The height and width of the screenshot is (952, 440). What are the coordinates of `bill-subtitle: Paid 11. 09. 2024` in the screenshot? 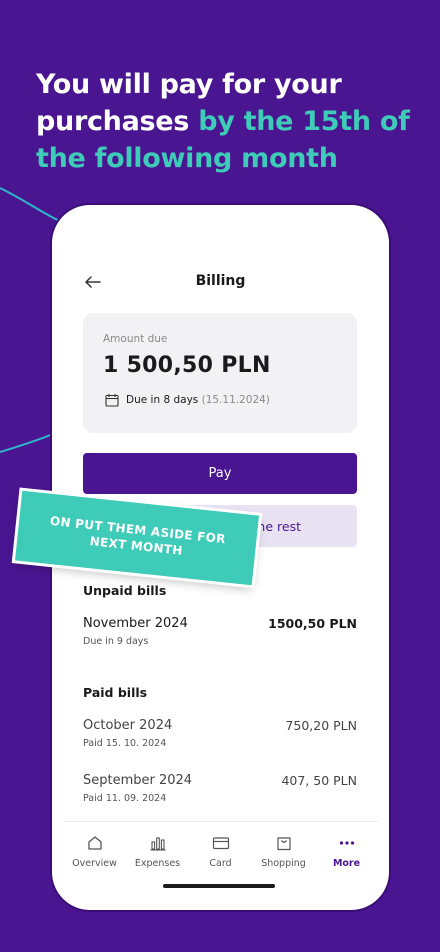 It's located at (125, 798).